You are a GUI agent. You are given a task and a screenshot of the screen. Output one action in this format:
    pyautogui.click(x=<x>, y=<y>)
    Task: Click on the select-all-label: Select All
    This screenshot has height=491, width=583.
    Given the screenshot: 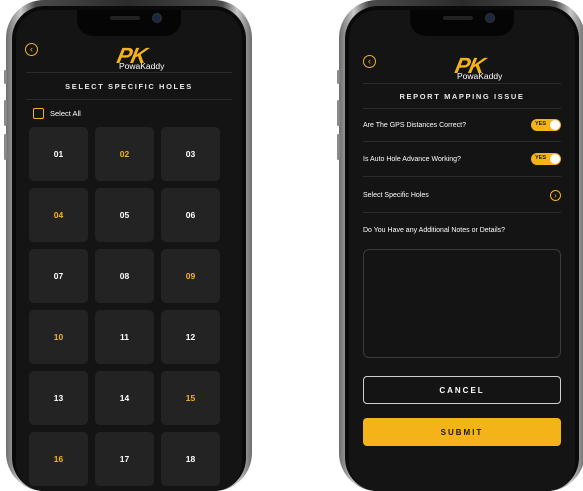 What is the action you would take?
    pyautogui.click(x=65, y=113)
    